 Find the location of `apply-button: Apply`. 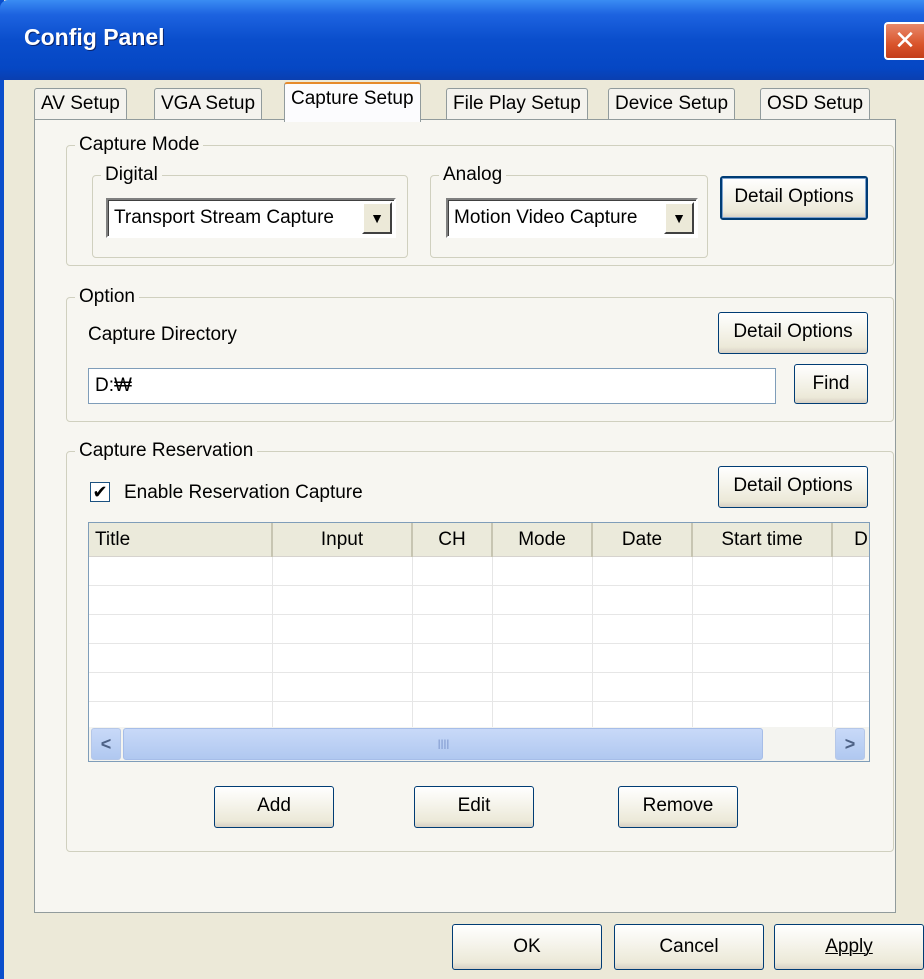

apply-button: Apply is located at coordinates (849, 947).